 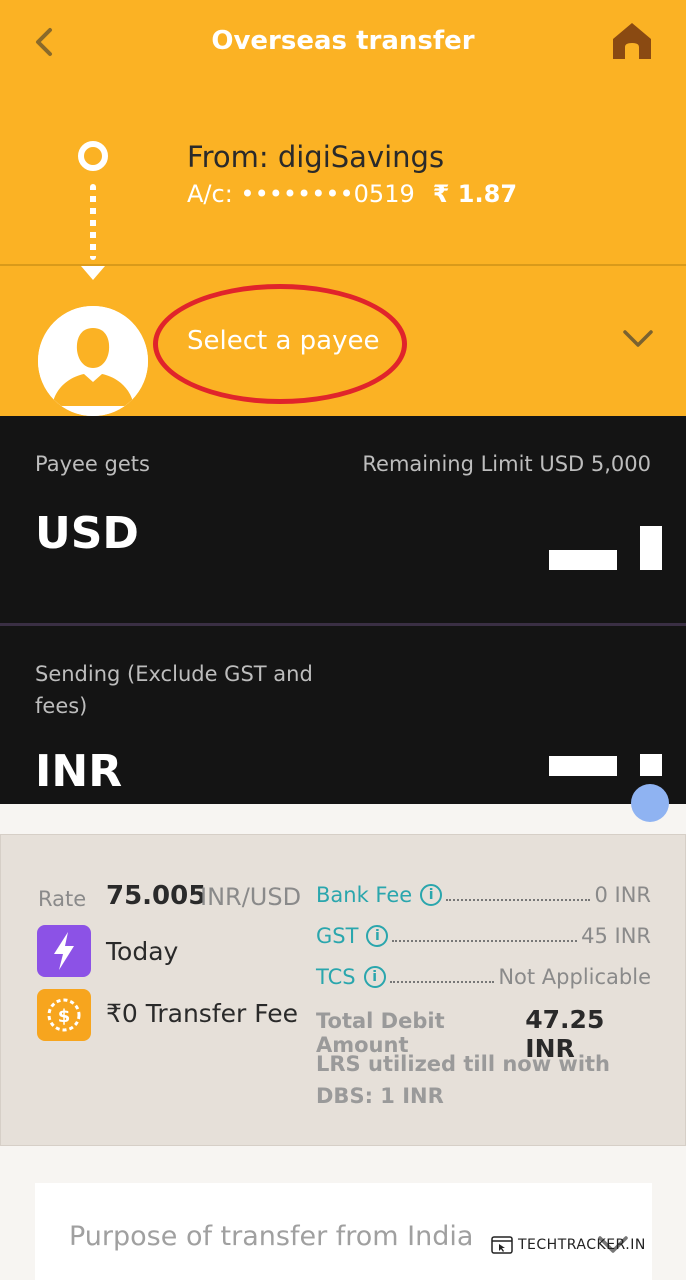 I want to click on fee-value: 0 INR, so click(x=622, y=895).